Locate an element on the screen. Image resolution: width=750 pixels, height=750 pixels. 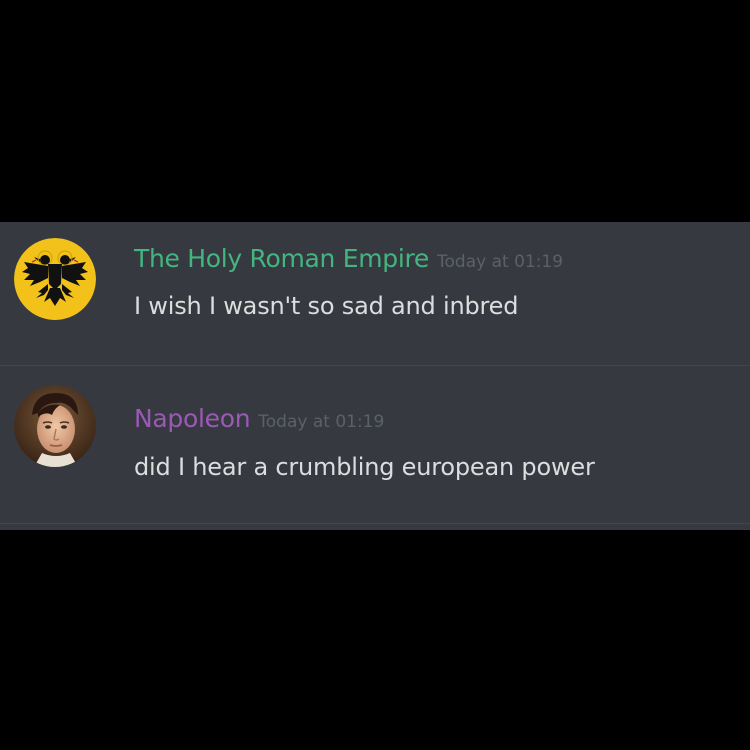
message-divider is located at coordinates (375, 523).